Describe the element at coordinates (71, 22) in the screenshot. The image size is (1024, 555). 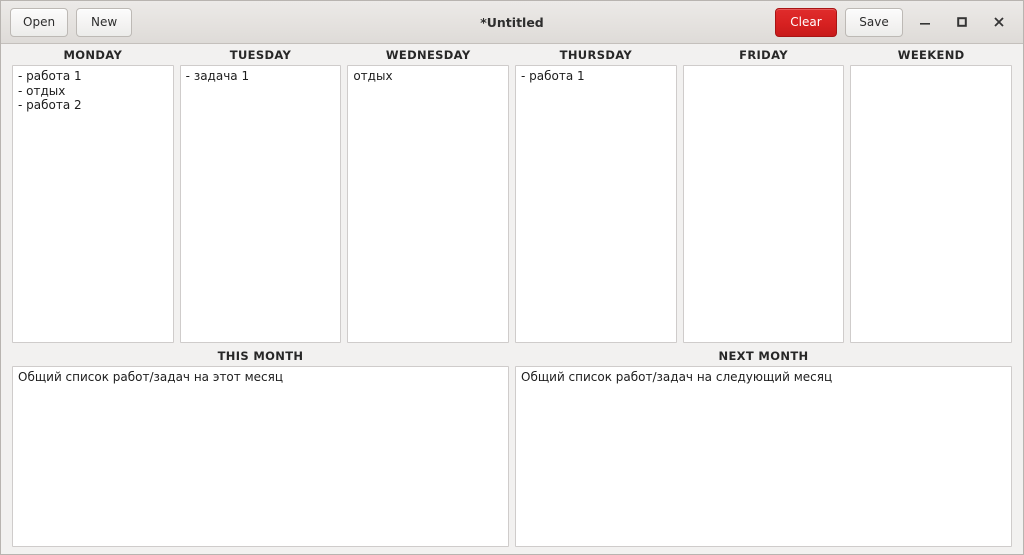
I see `toolbar-left: Open New` at that location.